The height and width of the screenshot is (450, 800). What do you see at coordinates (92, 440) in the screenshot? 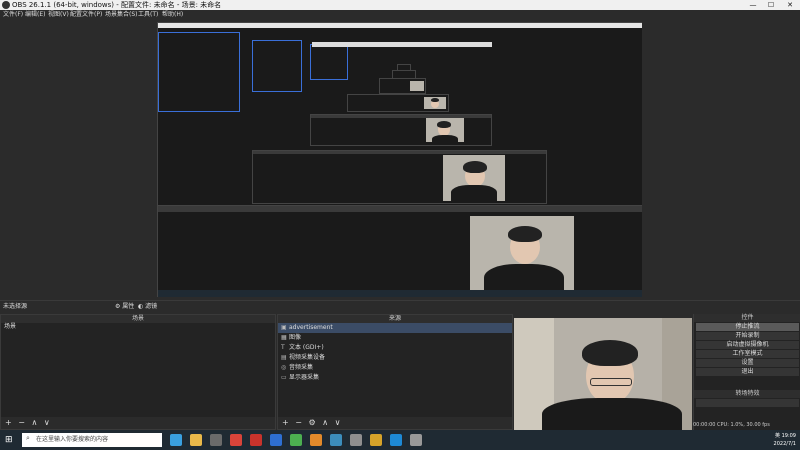
I see `taskbar-search-input: 在这里输入你要搜索的内容` at bounding box center [92, 440].